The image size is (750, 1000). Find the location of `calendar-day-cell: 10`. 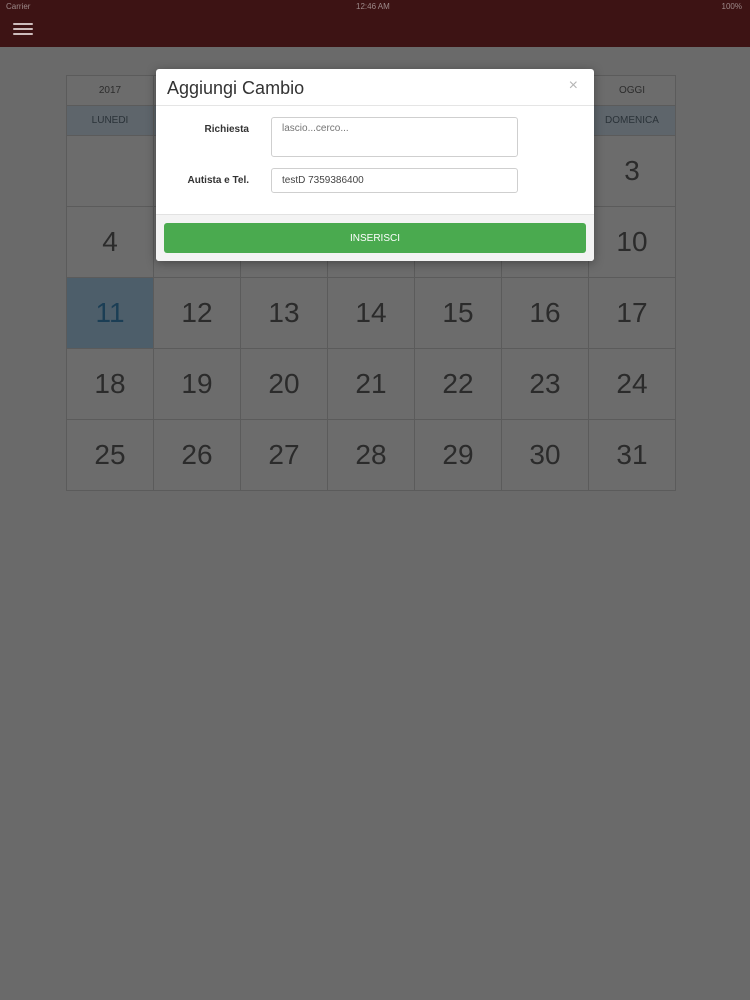

calendar-day-cell: 10 is located at coordinates (632, 242).